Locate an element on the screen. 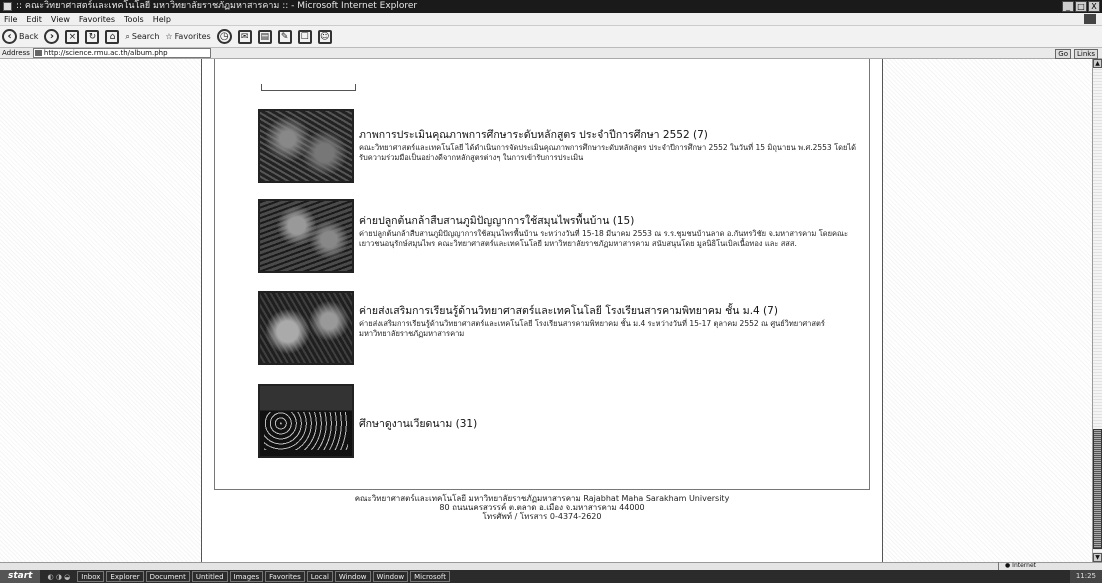 This screenshot has height=583, width=1102. edit-button: ✎ is located at coordinates (284, 36).